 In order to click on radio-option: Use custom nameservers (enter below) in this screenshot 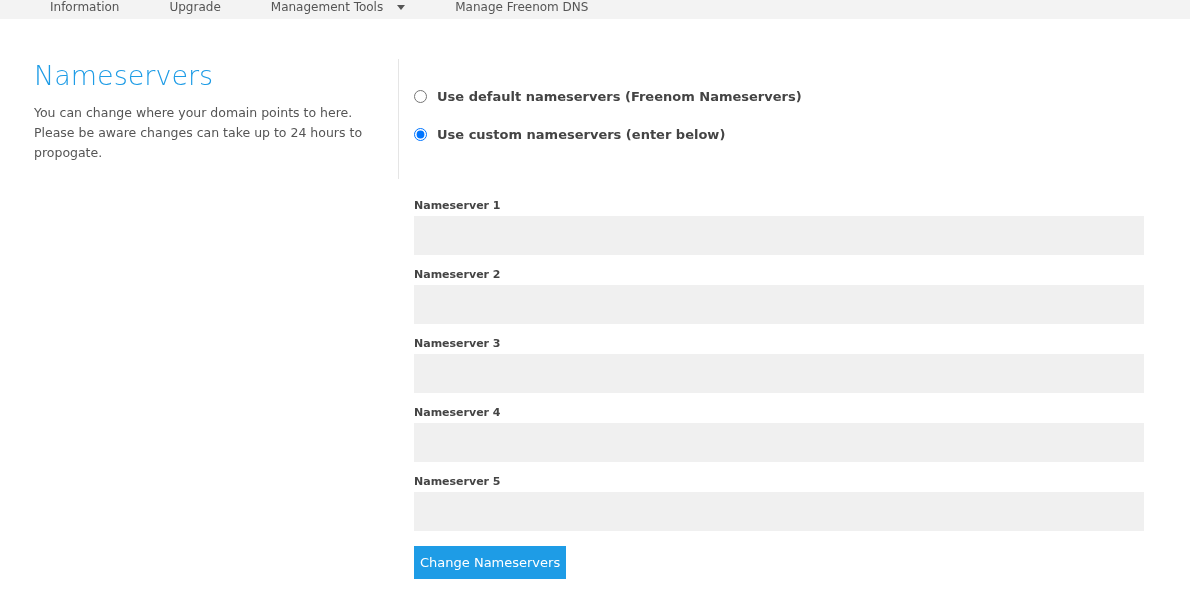, I will do `click(608, 134)`.